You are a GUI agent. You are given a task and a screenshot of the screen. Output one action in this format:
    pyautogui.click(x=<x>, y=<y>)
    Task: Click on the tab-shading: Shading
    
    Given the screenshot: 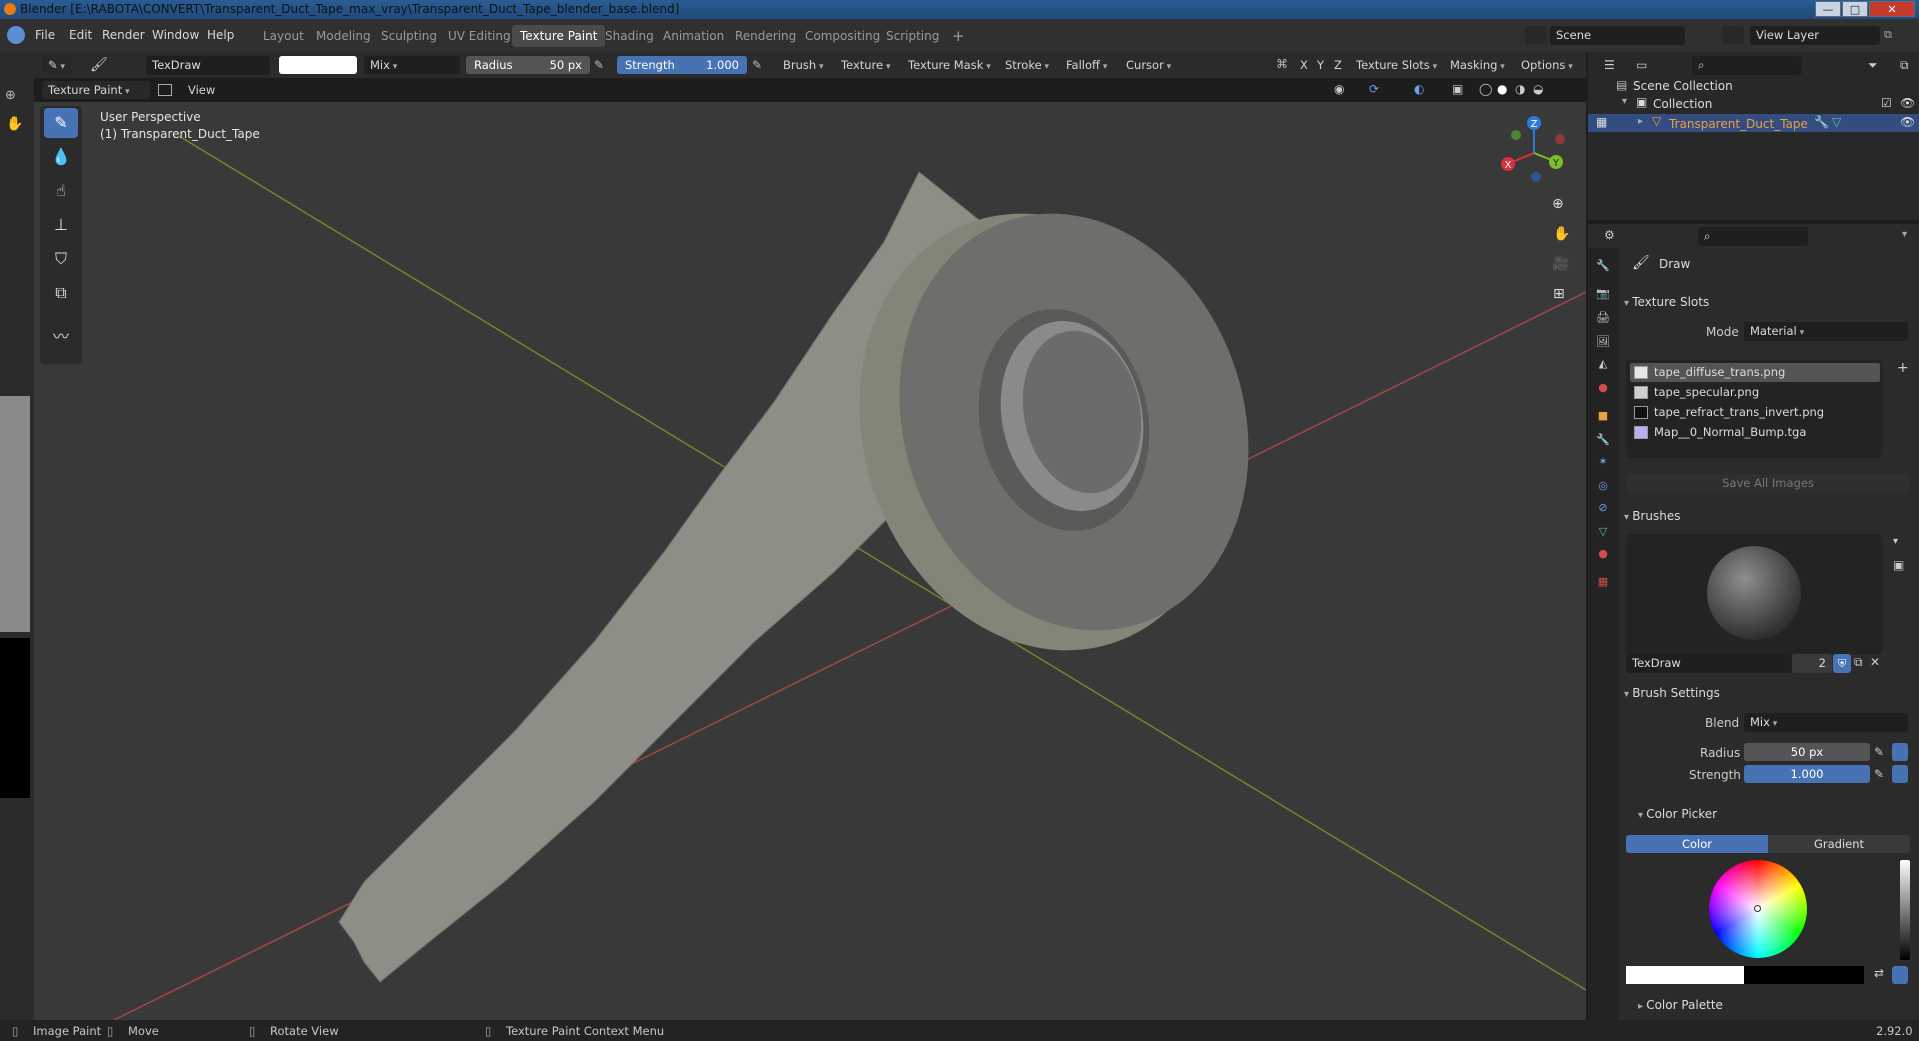 What is the action you would take?
    pyautogui.click(x=629, y=36)
    